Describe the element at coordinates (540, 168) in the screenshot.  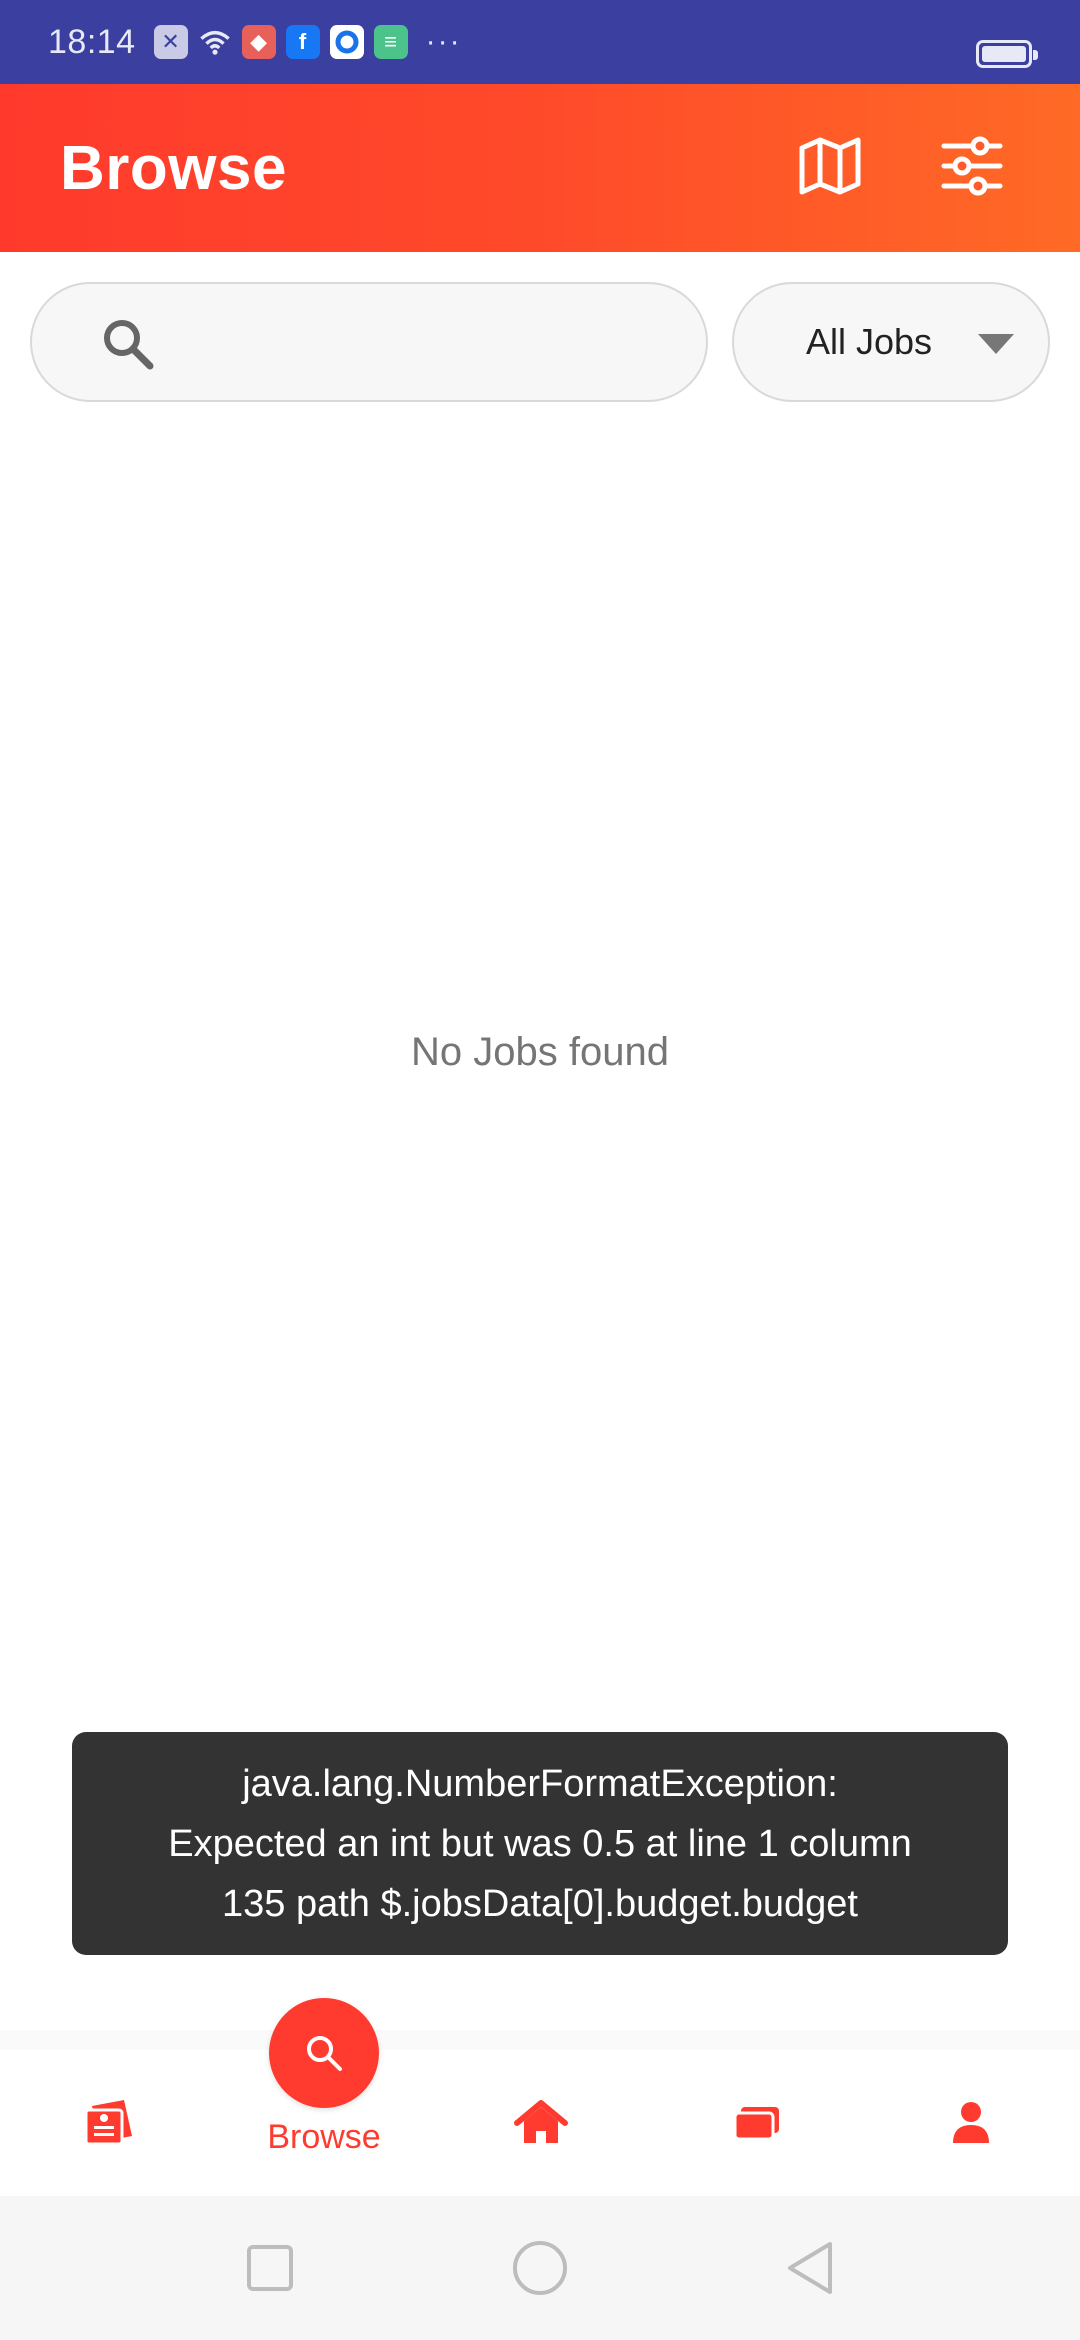
I see `app-bar: Browse` at that location.